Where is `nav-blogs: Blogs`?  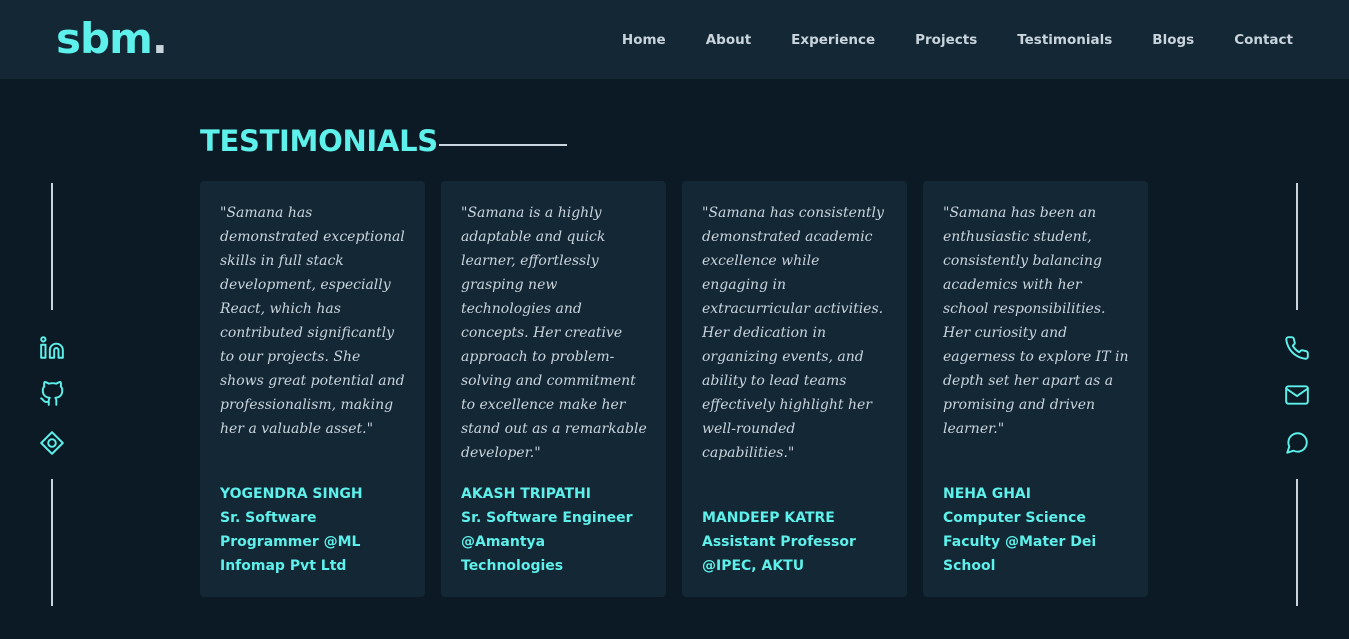 nav-blogs: Blogs is located at coordinates (1173, 40).